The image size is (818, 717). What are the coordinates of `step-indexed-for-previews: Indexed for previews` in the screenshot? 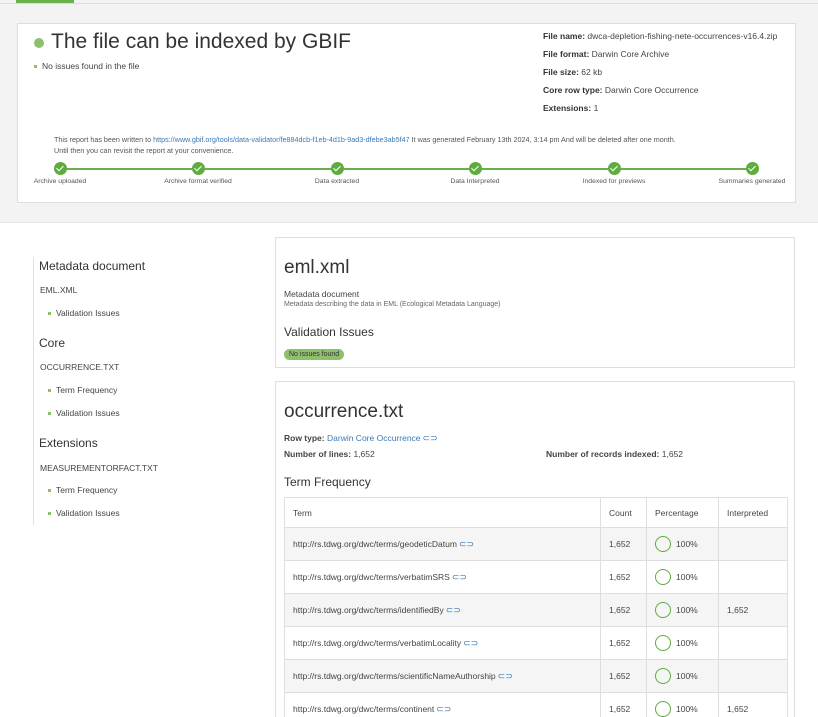 It's located at (614, 173).